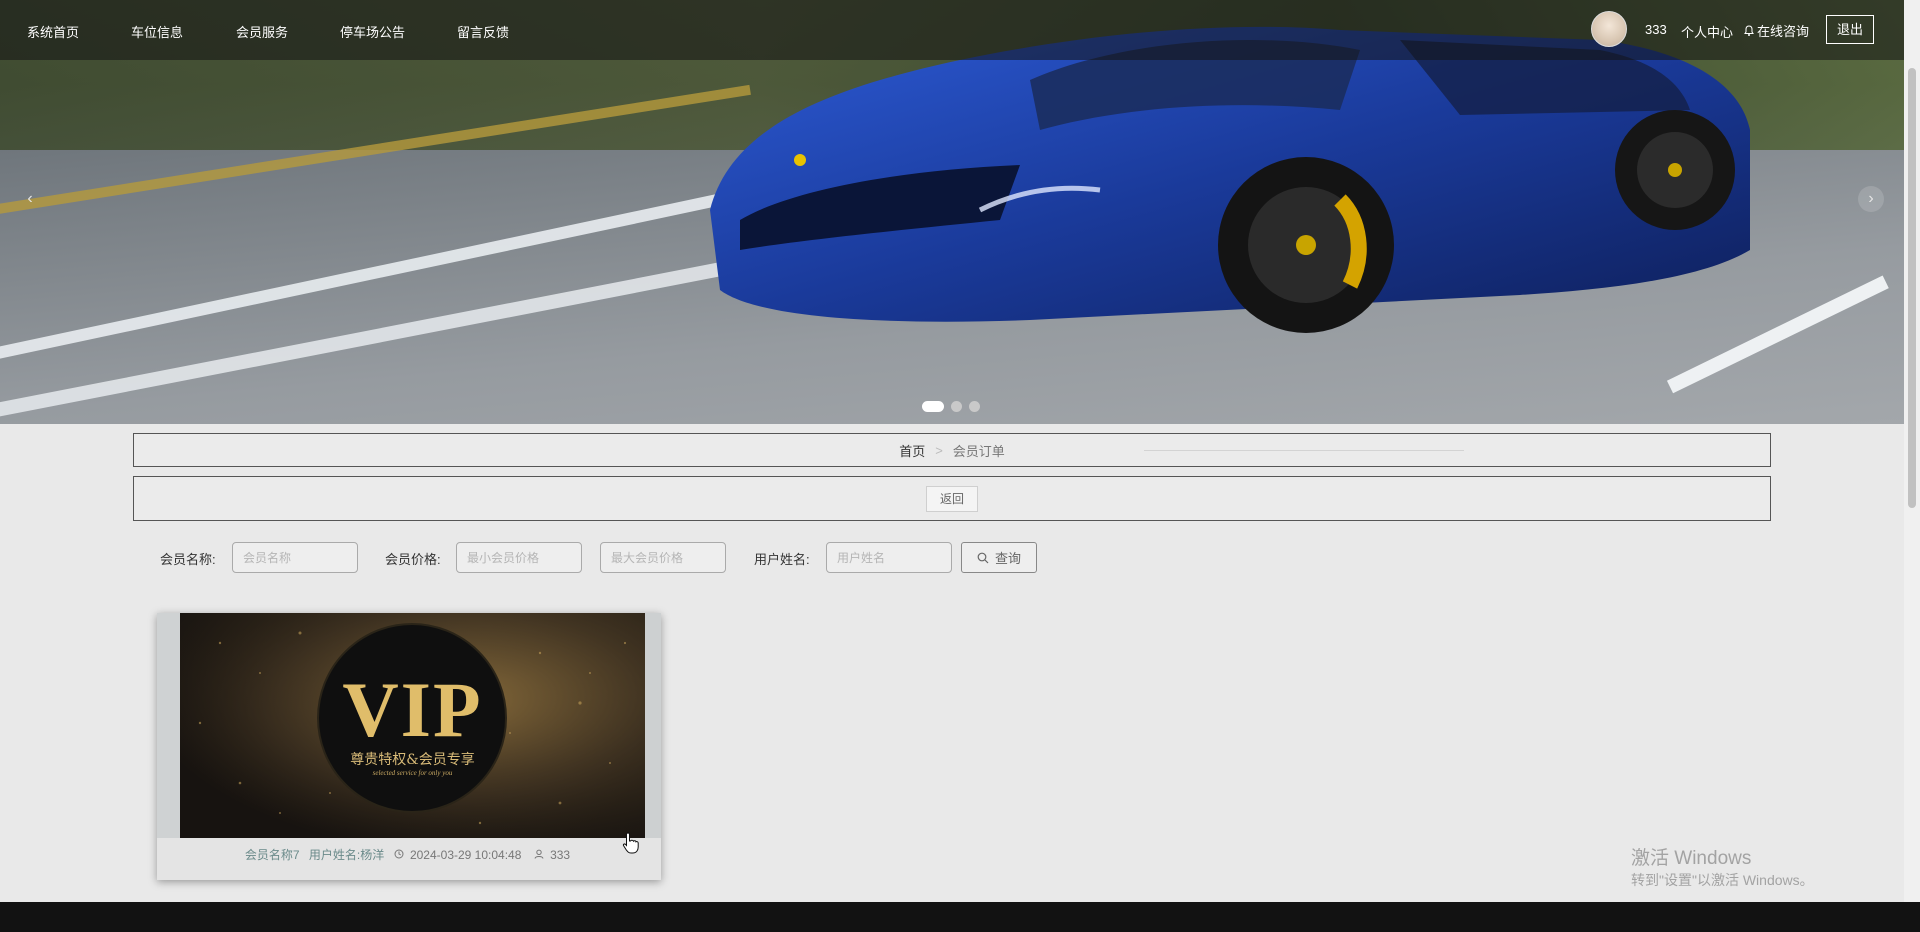 The image size is (1920, 932). What do you see at coordinates (483, 31) in the screenshot?
I see `nav-item-feedback: 留言反馈` at bounding box center [483, 31].